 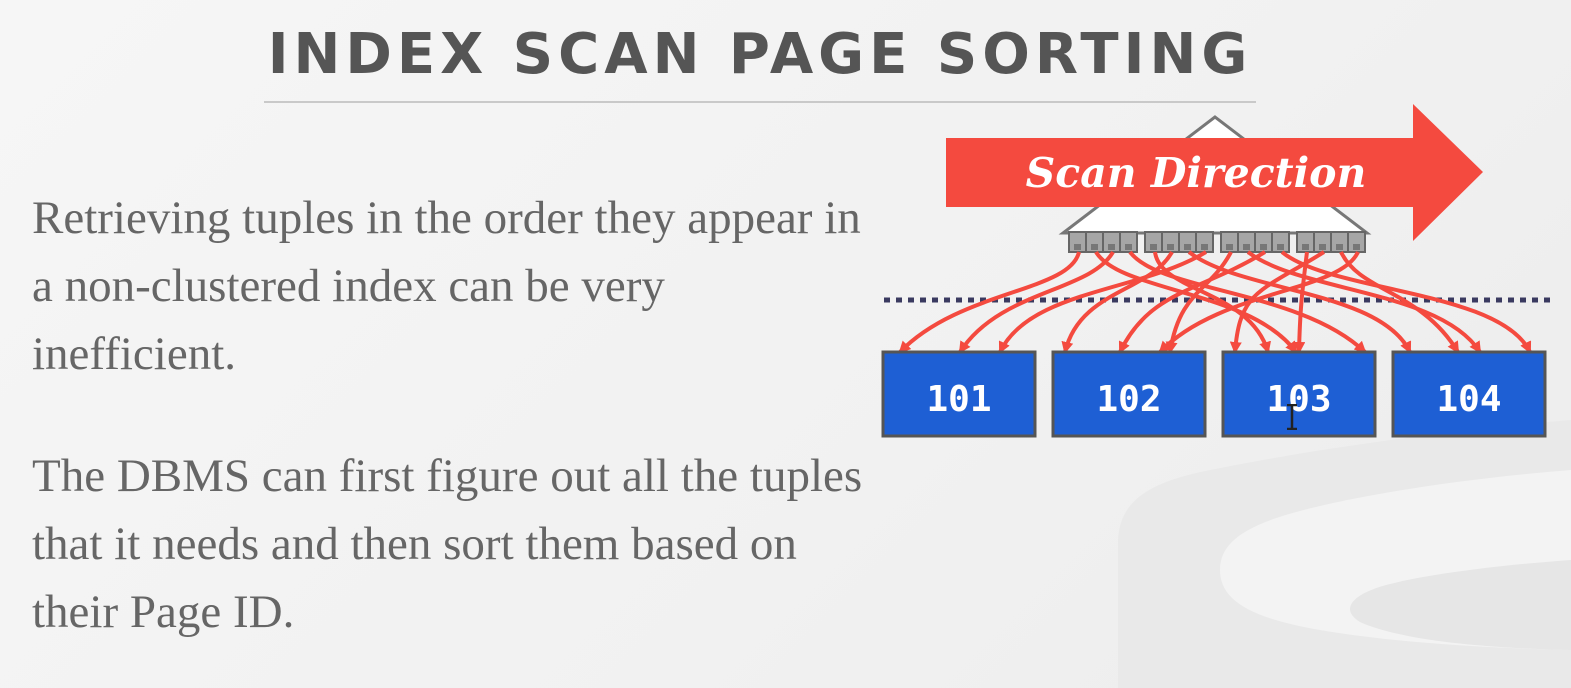 I want to click on page-104: 104, so click(x=1469, y=394).